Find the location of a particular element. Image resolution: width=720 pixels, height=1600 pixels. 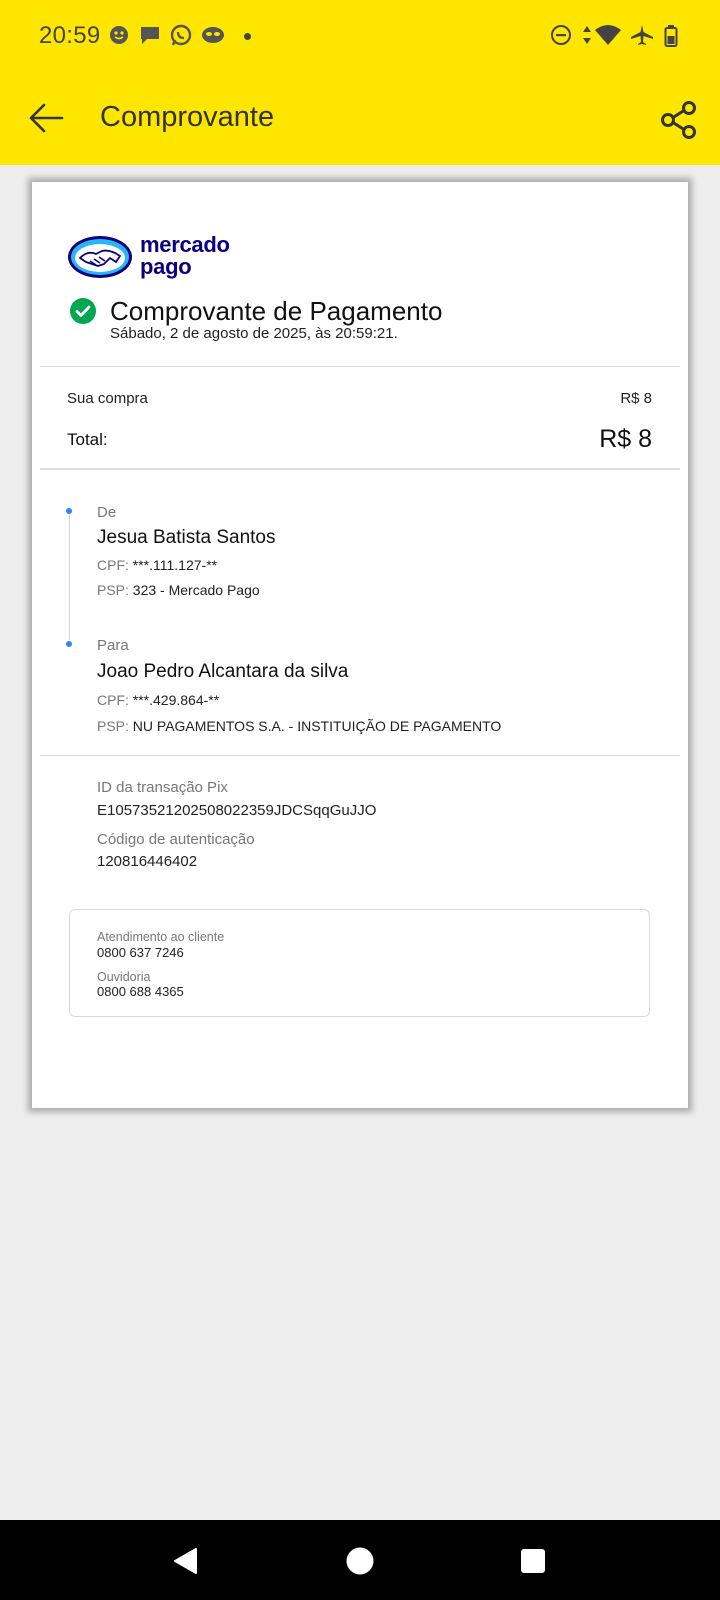

logo-text: mercado pago is located at coordinates (185, 256).